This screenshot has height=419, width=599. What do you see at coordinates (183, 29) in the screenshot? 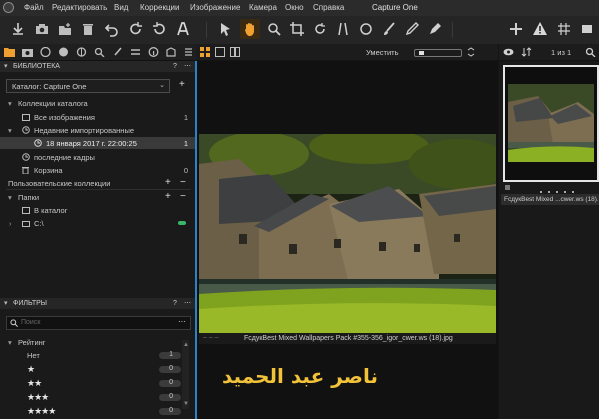
I see `auto-adjust-icon` at bounding box center [183, 29].